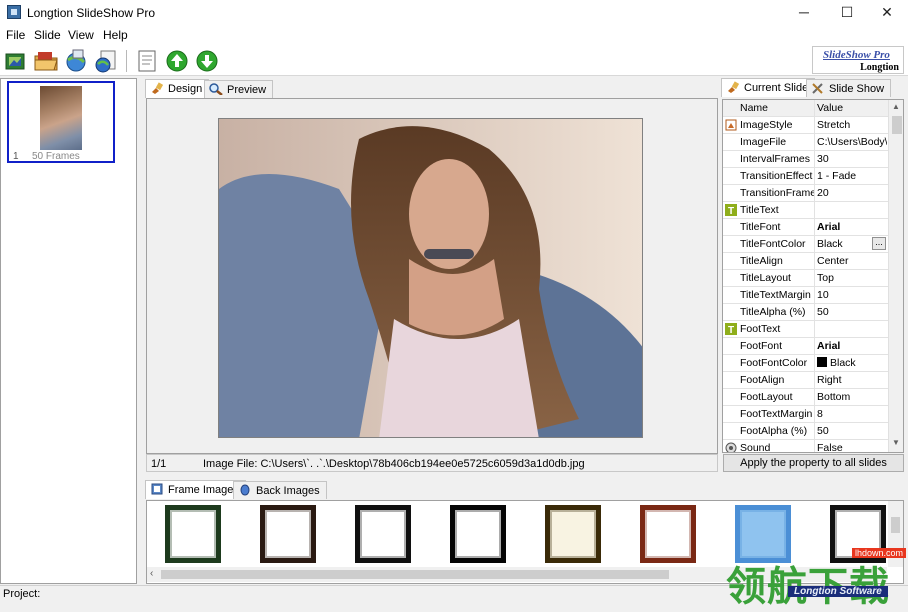  I want to click on property-row: TitleFont Arial, so click(805, 227).